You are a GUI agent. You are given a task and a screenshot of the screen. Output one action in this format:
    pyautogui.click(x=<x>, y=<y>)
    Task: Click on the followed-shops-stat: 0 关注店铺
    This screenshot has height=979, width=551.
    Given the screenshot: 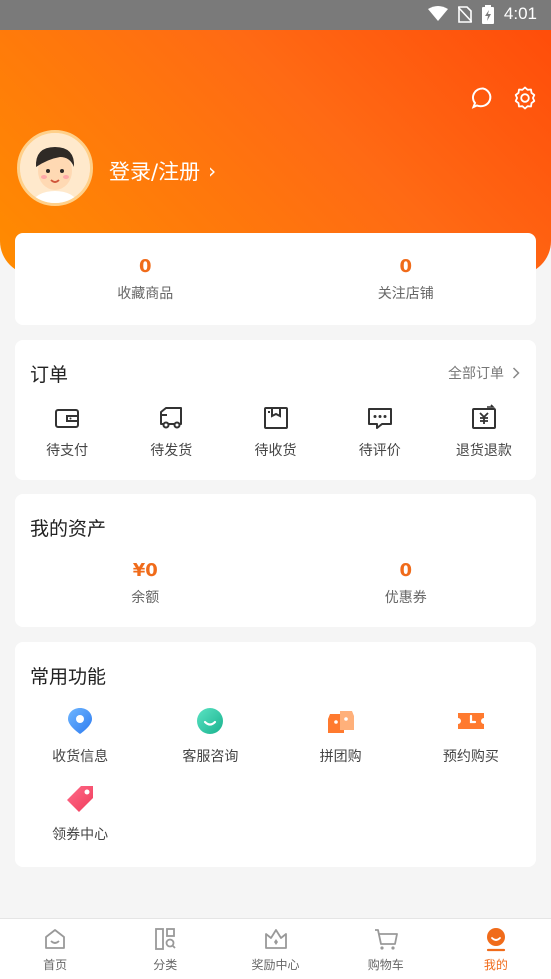 What is the action you would take?
    pyautogui.click(x=406, y=279)
    